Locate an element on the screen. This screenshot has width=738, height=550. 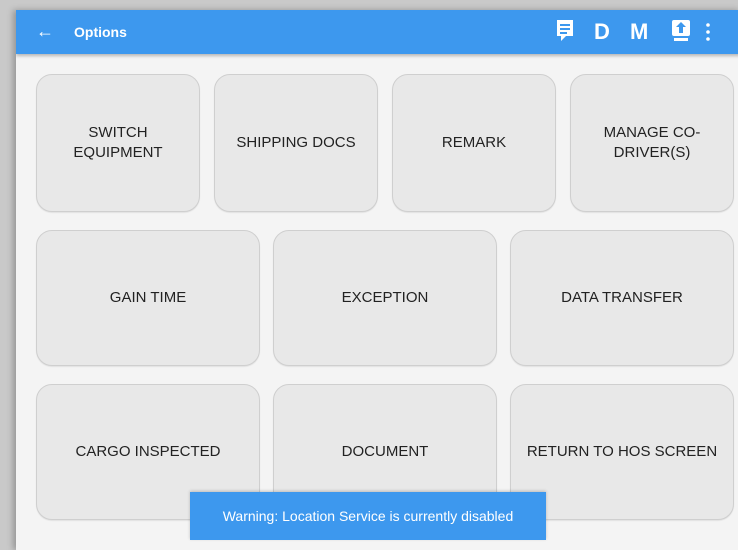
gain-time-button: GAIN TIME is located at coordinates (148, 298).